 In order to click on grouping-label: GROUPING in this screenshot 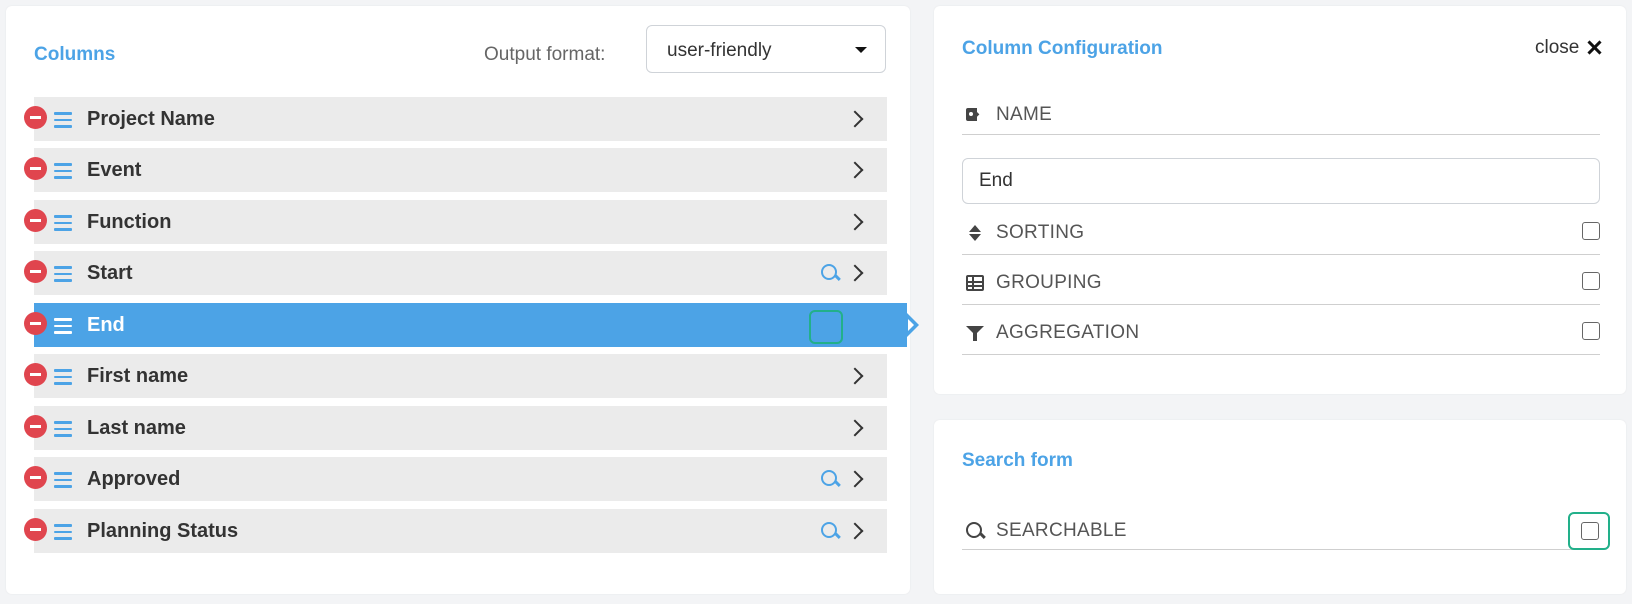, I will do `click(1049, 282)`.